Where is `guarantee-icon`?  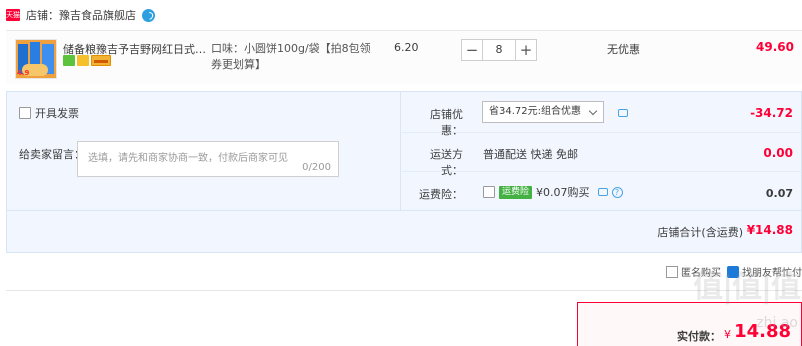 guarantee-icon is located at coordinates (83, 60).